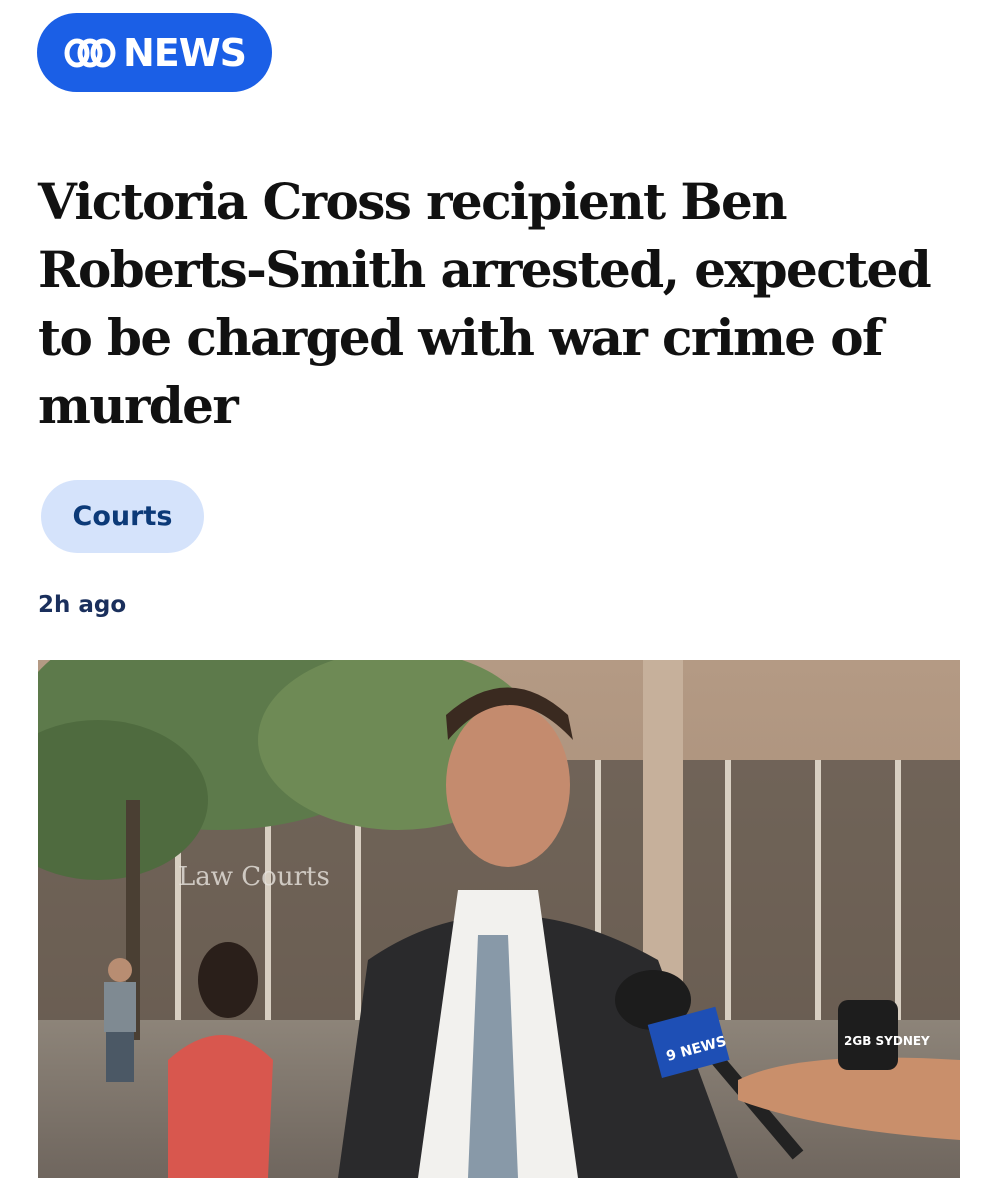 The width and height of the screenshot is (997, 1200). Describe the element at coordinates (184, 52) in the screenshot. I see `logo-text: NEWS` at that location.